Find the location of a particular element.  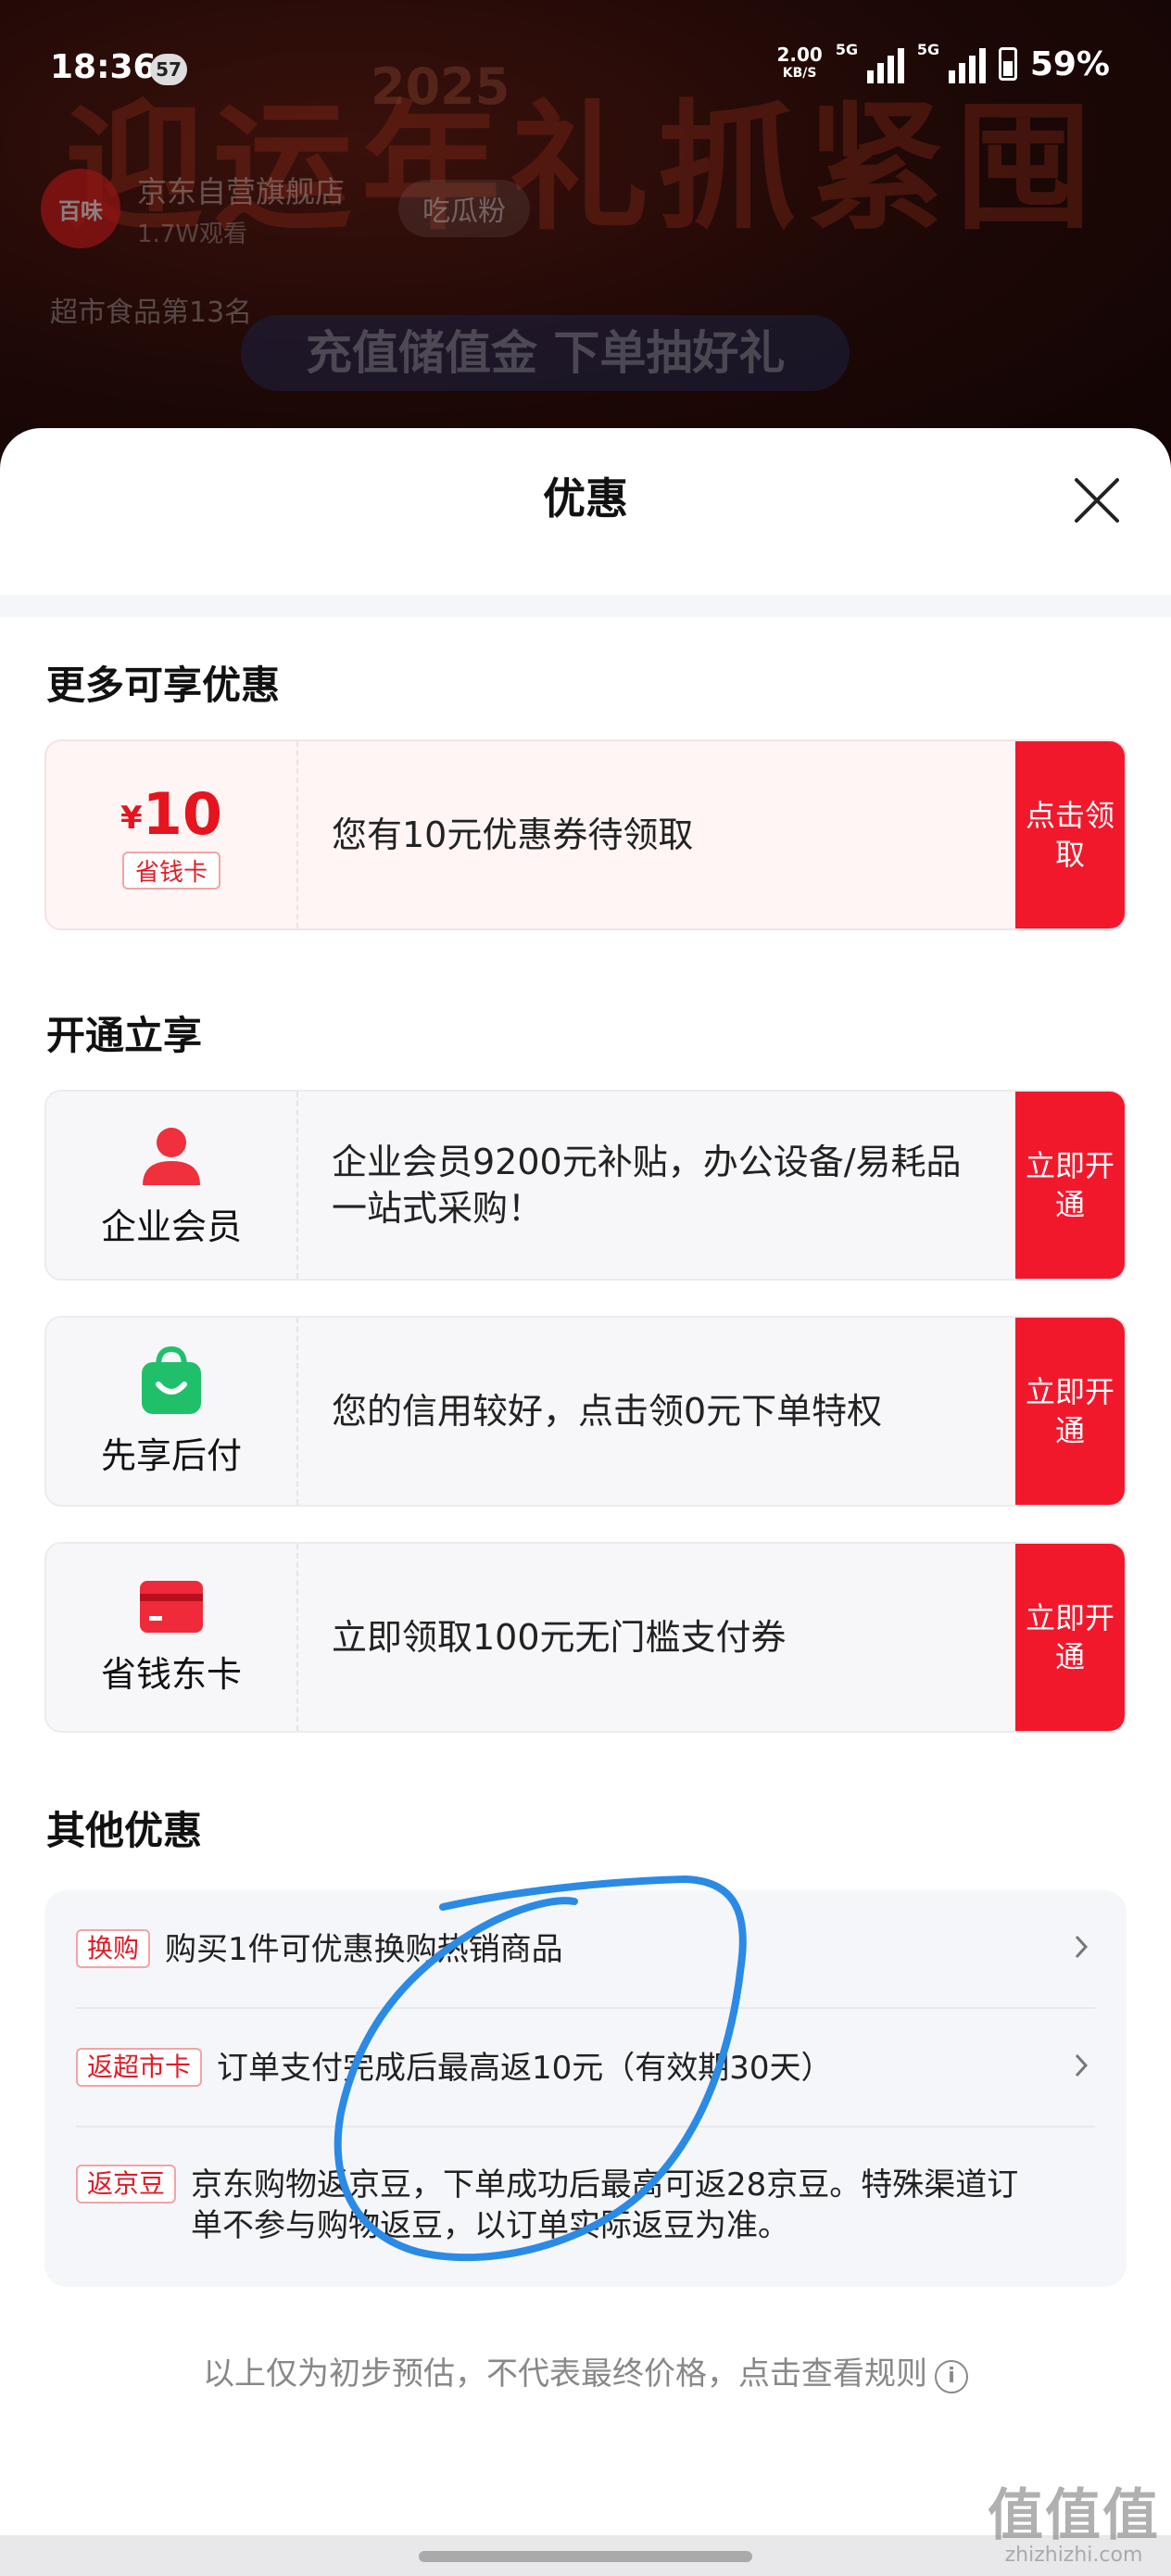

signal-1-label: 5G is located at coordinates (847, 49).